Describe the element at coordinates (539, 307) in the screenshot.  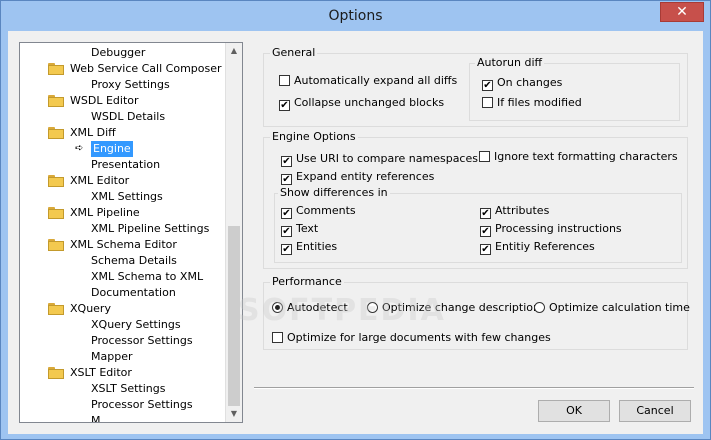
I see `radio-icon` at that location.